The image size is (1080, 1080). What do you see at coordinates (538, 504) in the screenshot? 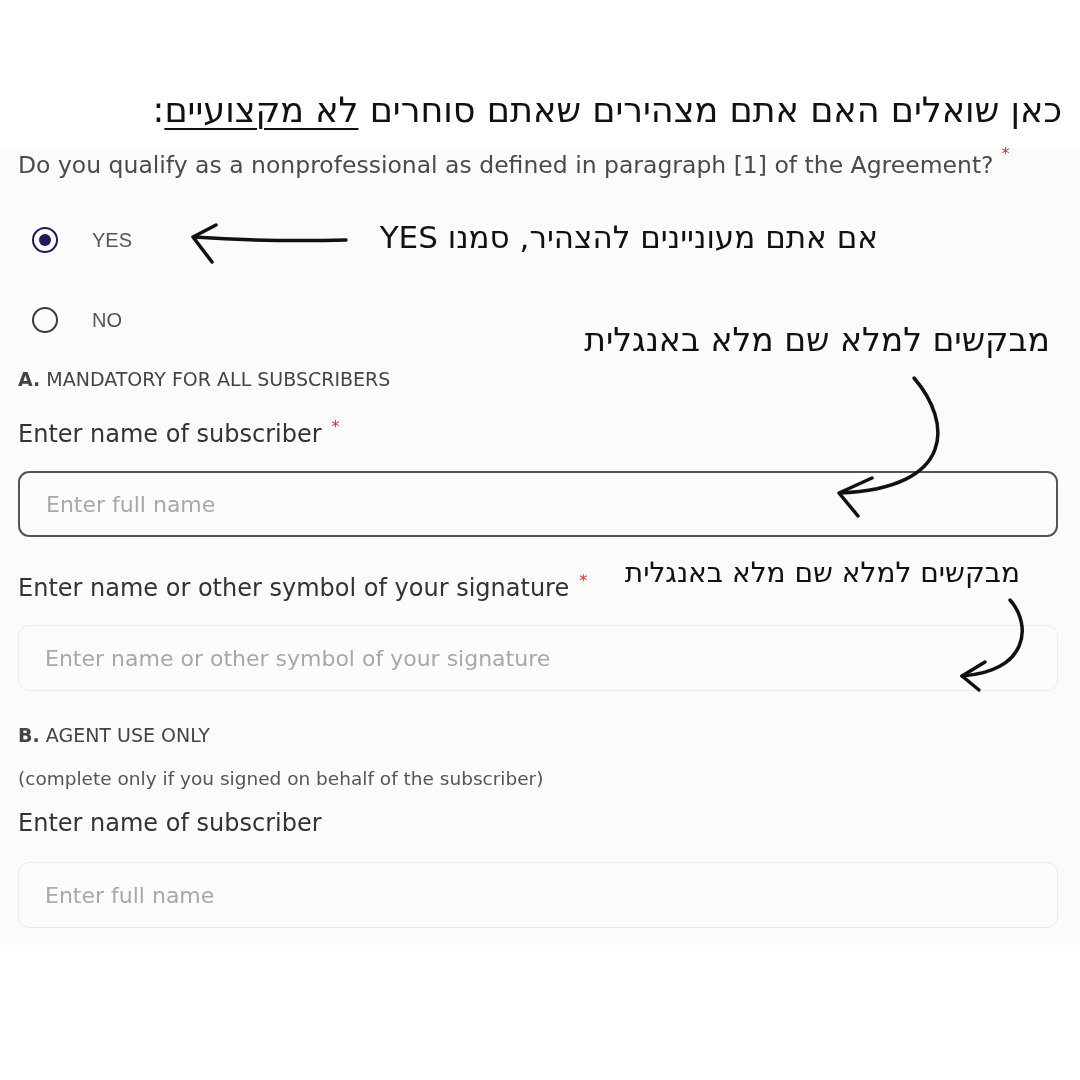
I see `text-input-field: Enter full name` at bounding box center [538, 504].